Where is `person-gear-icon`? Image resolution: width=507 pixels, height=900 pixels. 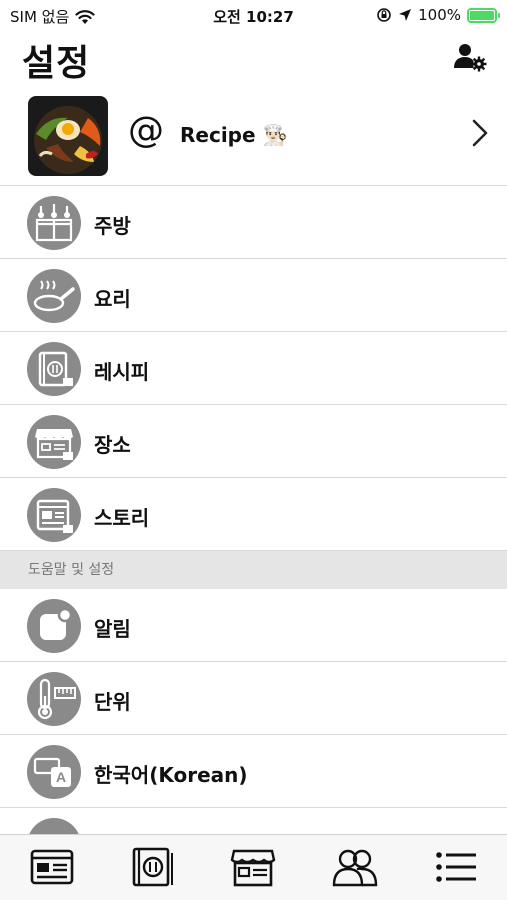 person-gear-icon is located at coordinates (470, 58).